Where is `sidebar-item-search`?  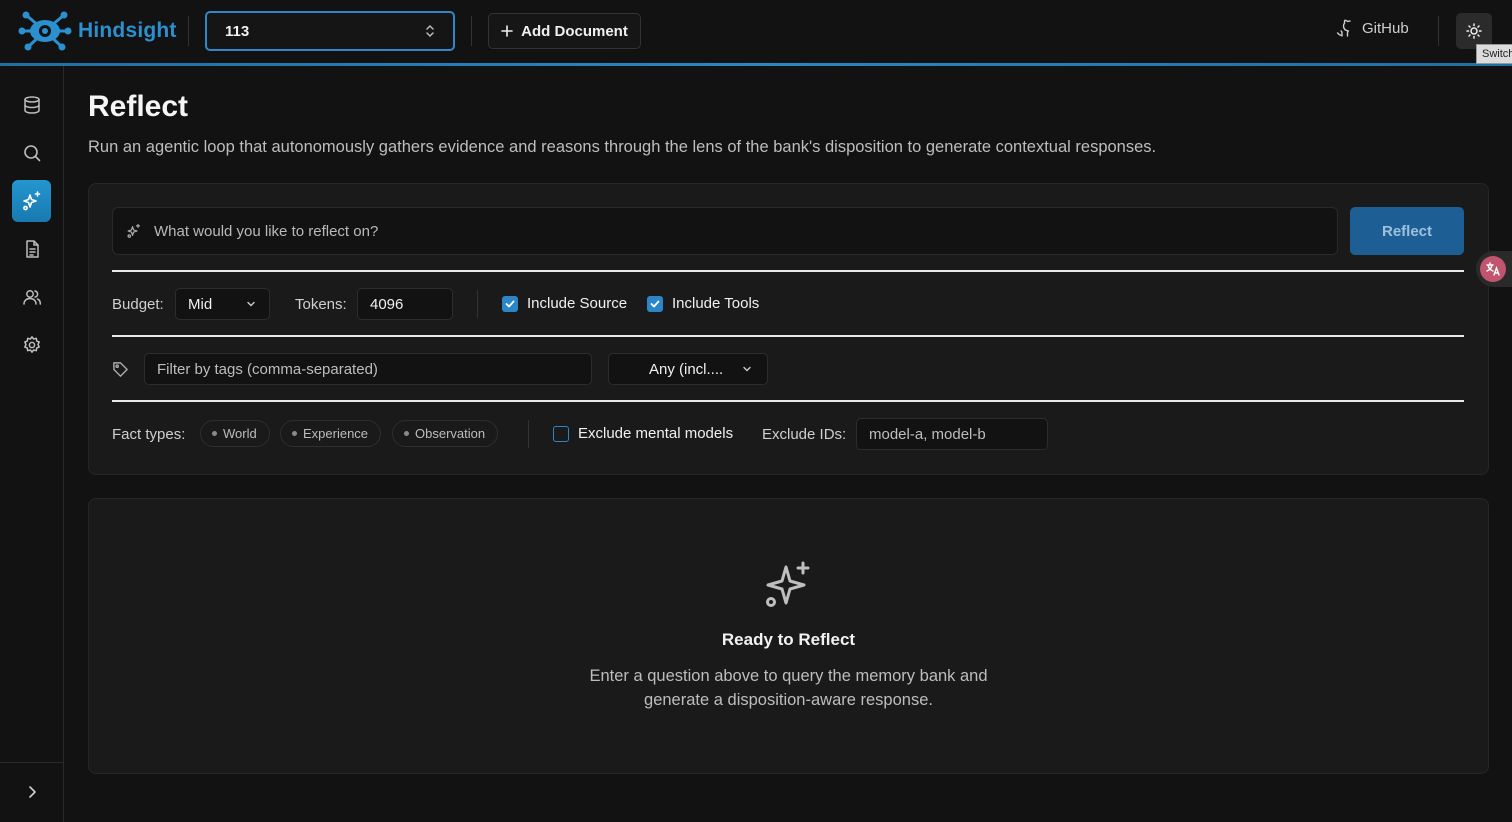
sidebar-item-search is located at coordinates (31, 153).